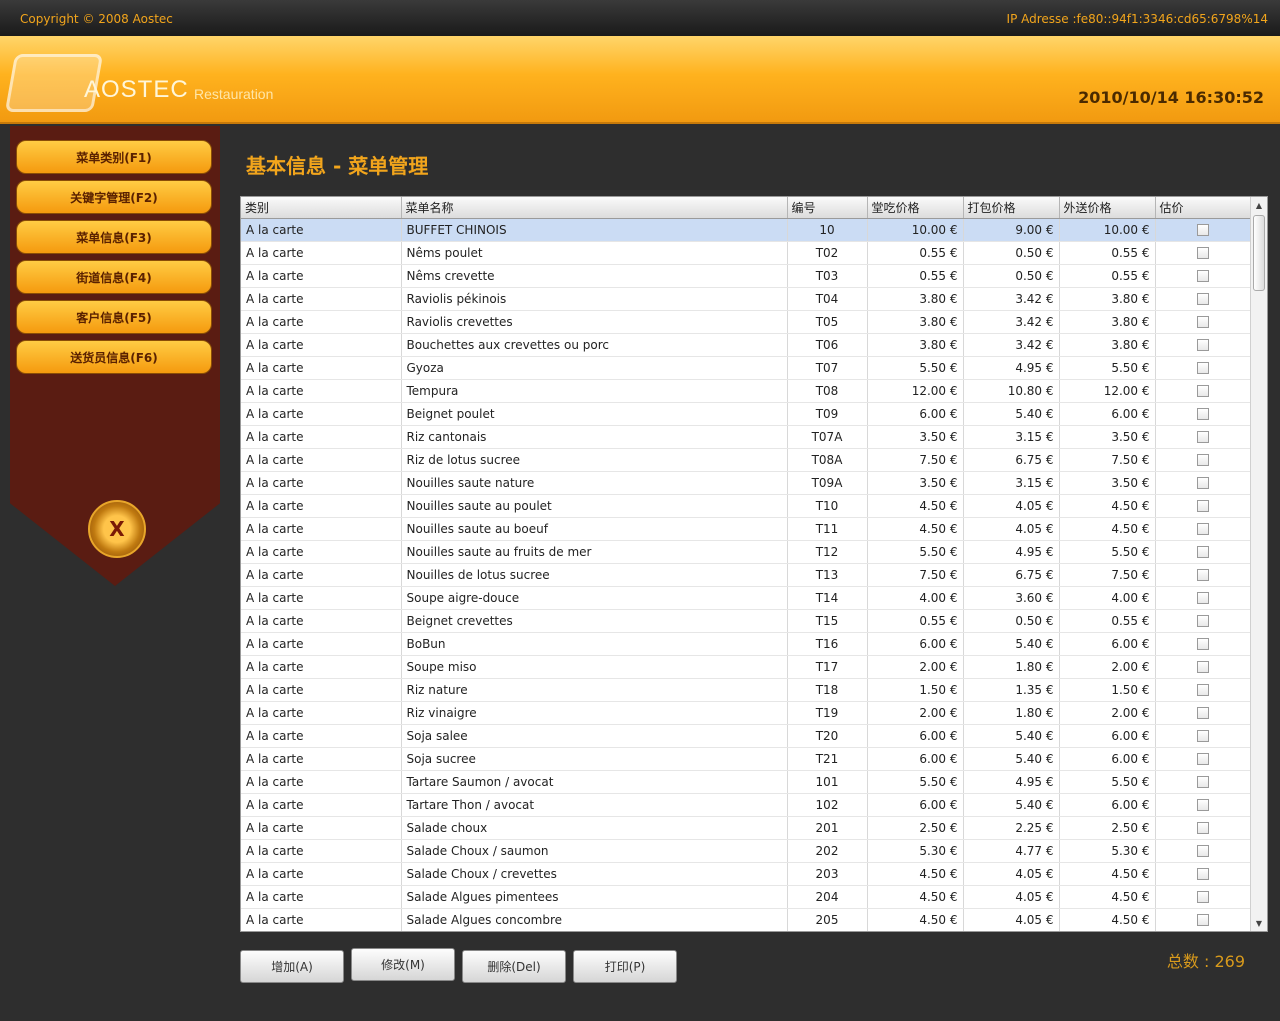 Image resolution: width=1280 pixels, height=1021 pixels. What do you see at coordinates (594, 253) in the screenshot?
I see `table-cell: Nêms poulet` at bounding box center [594, 253].